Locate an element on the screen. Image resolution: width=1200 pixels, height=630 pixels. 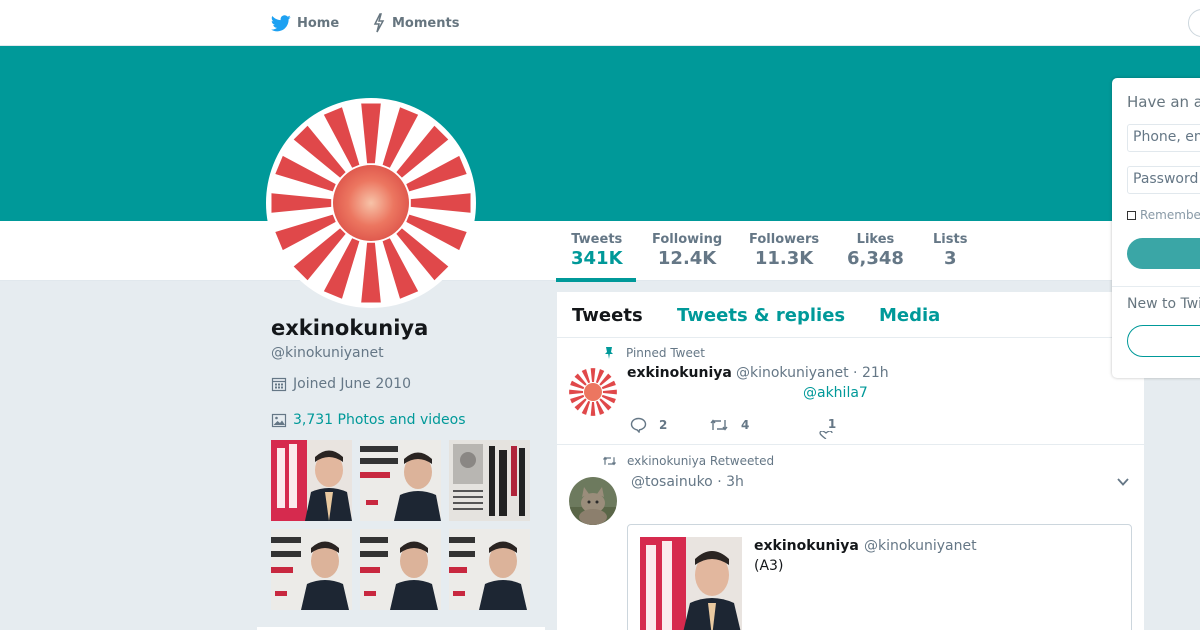
tweet-context-retweeted: exkinokuniya Retweeted is located at coordinates (688, 461).